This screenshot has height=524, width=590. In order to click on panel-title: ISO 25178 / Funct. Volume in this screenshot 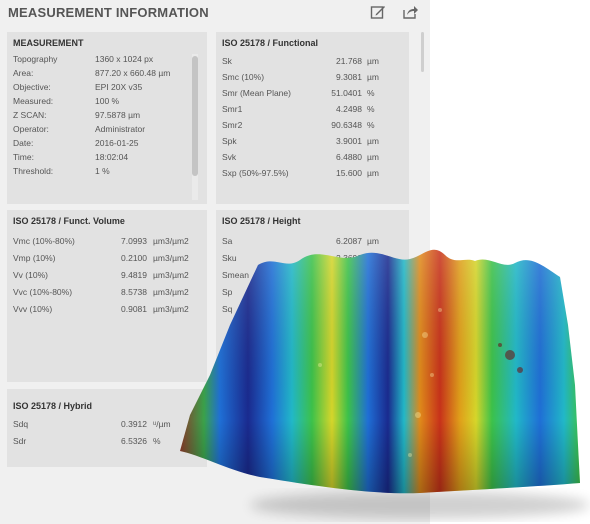, I will do `click(69, 221)`.